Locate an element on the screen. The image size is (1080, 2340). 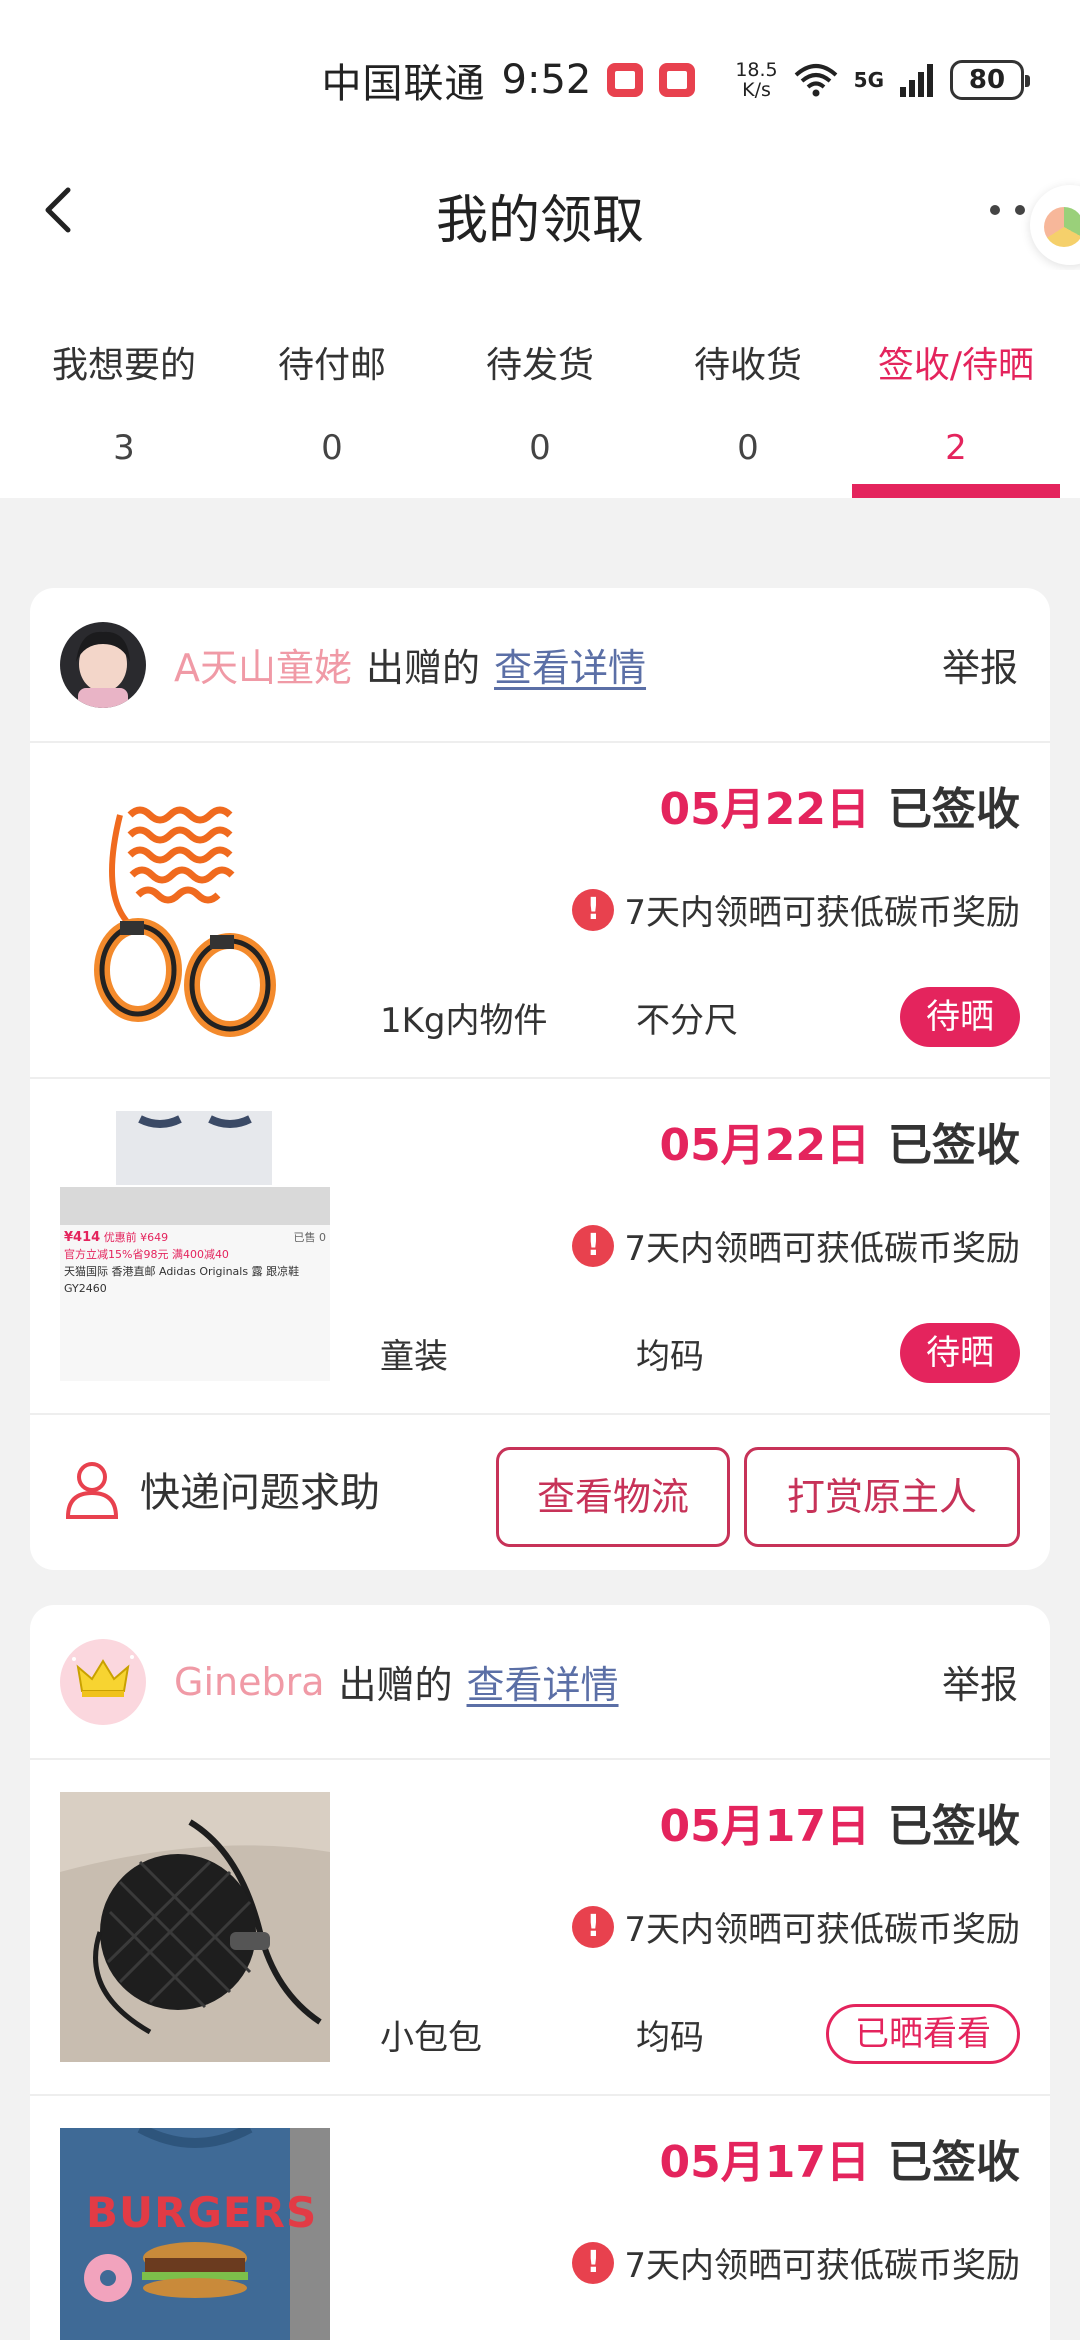
item-category: 1Kg内物件 is located at coordinates (464, 1021).